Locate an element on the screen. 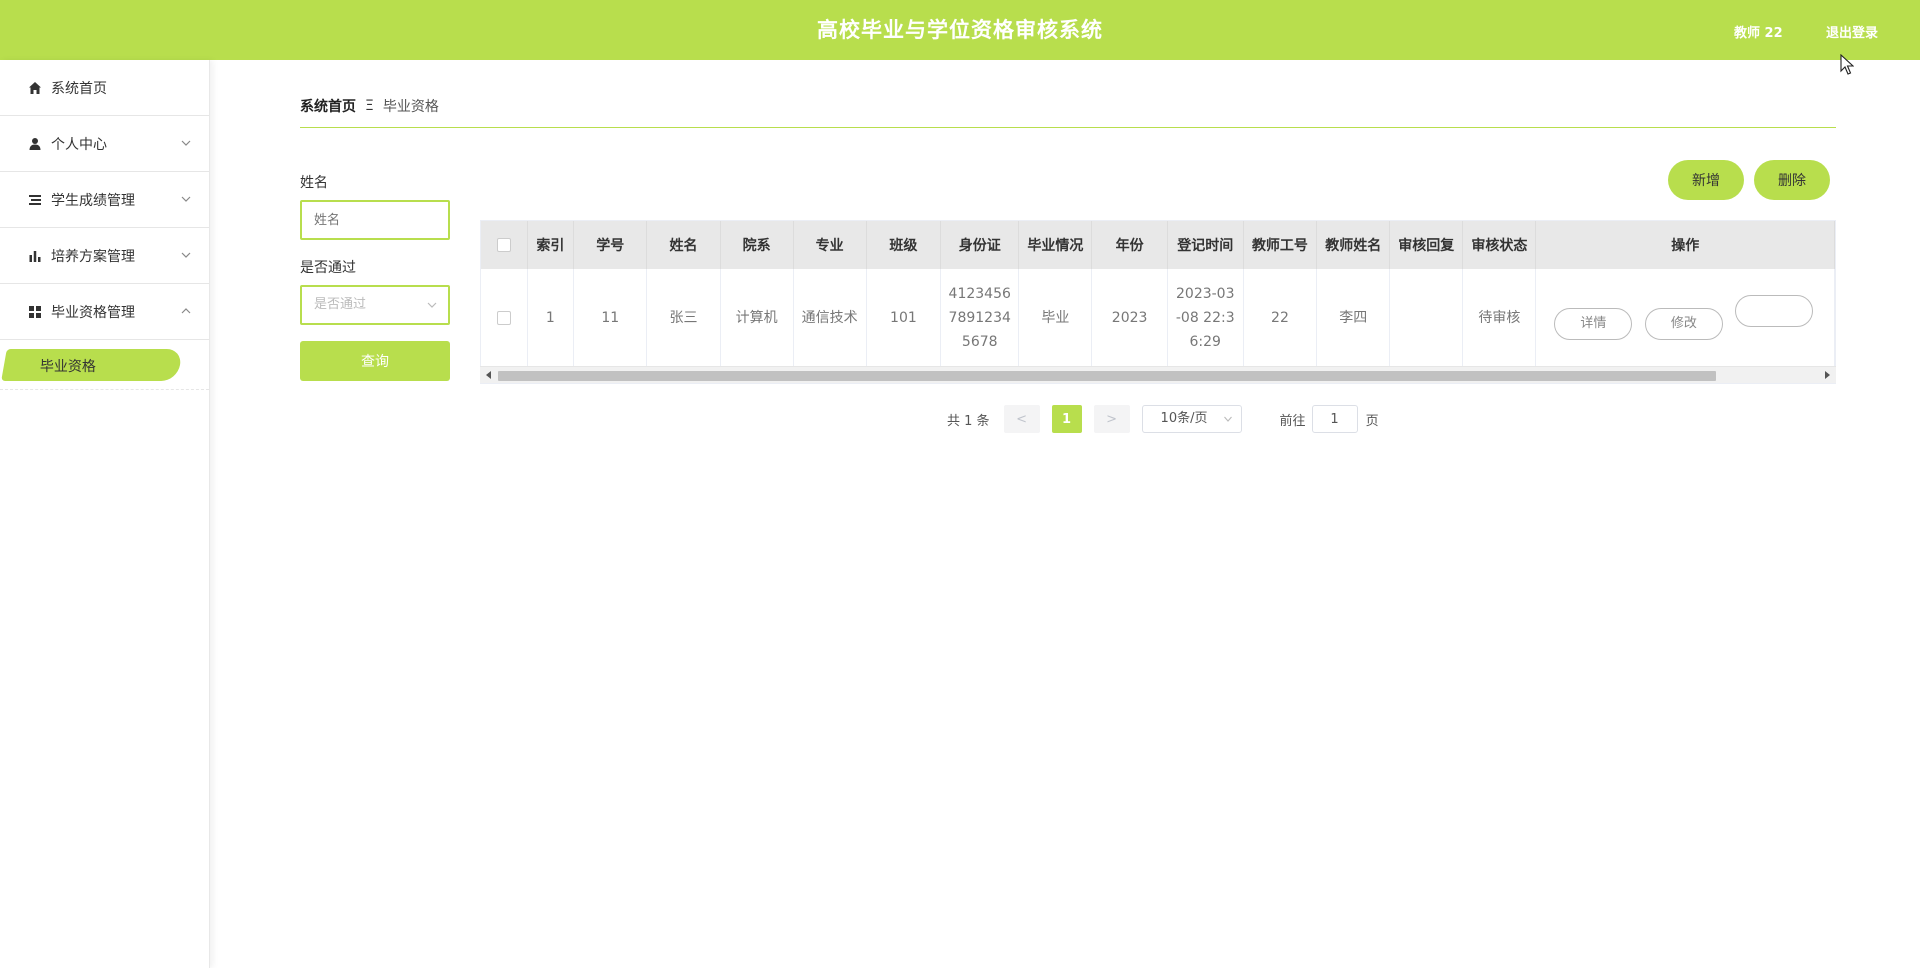 Image resolution: width=1920 pixels, height=968 pixels. cell-operations: 详情 修改 is located at coordinates (1685, 318).